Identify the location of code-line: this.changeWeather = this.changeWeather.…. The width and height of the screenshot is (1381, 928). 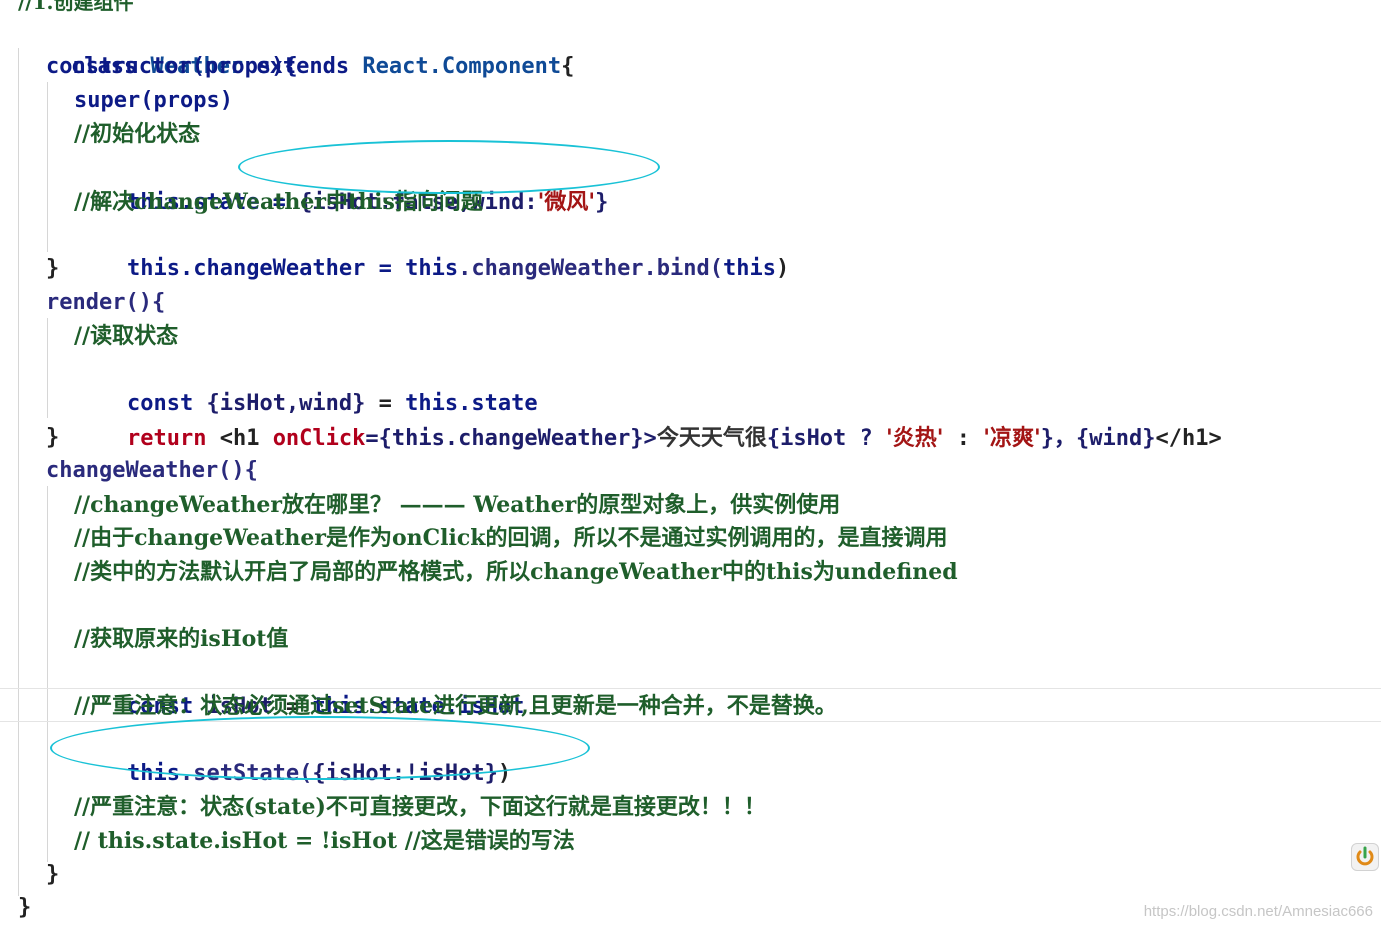
(458, 268).